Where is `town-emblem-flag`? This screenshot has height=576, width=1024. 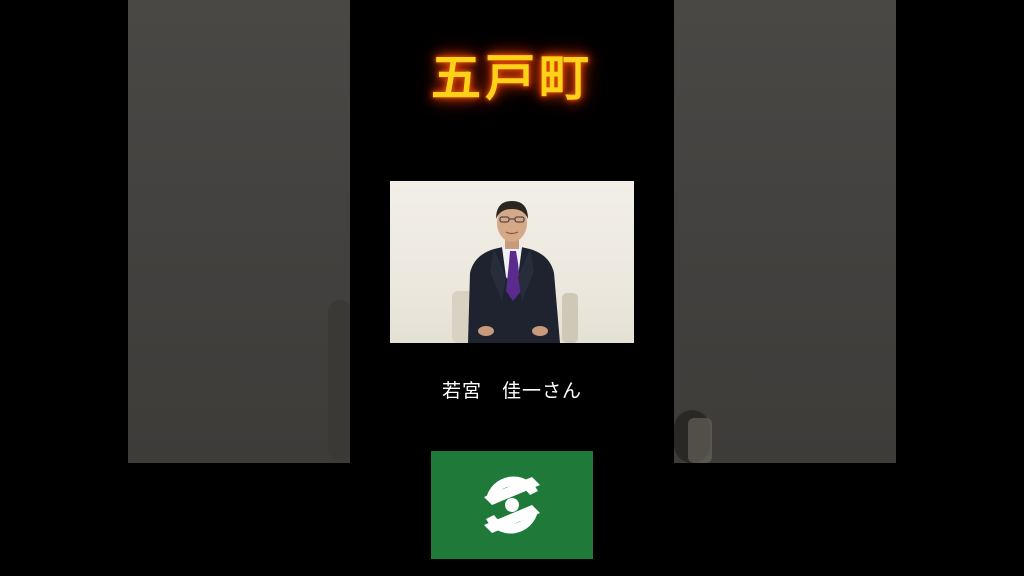
town-emblem-flag is located at coordinates (512, 505).